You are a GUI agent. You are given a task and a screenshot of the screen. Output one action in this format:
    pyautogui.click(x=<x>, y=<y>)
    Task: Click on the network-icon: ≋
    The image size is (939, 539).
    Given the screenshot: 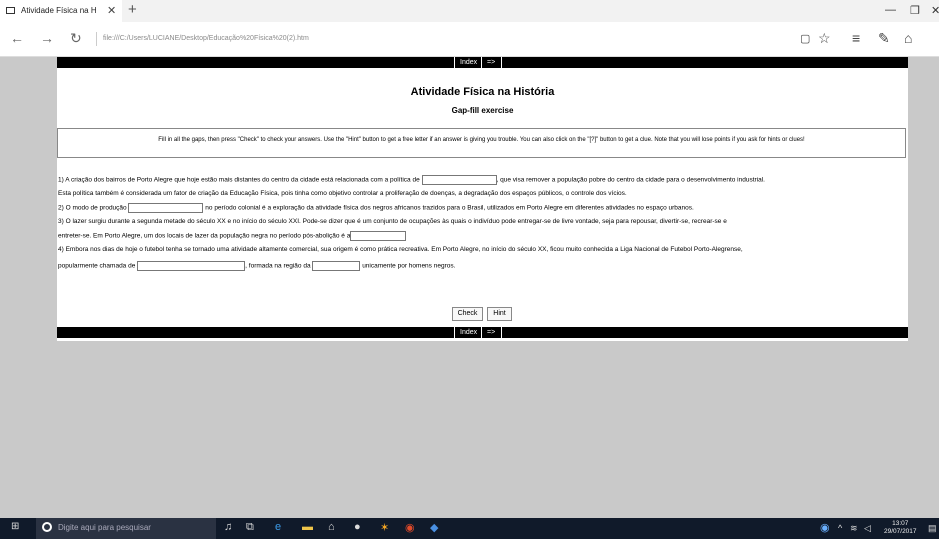 What is the action you would take?
    pyautogui.click(x=854, y=528)
    